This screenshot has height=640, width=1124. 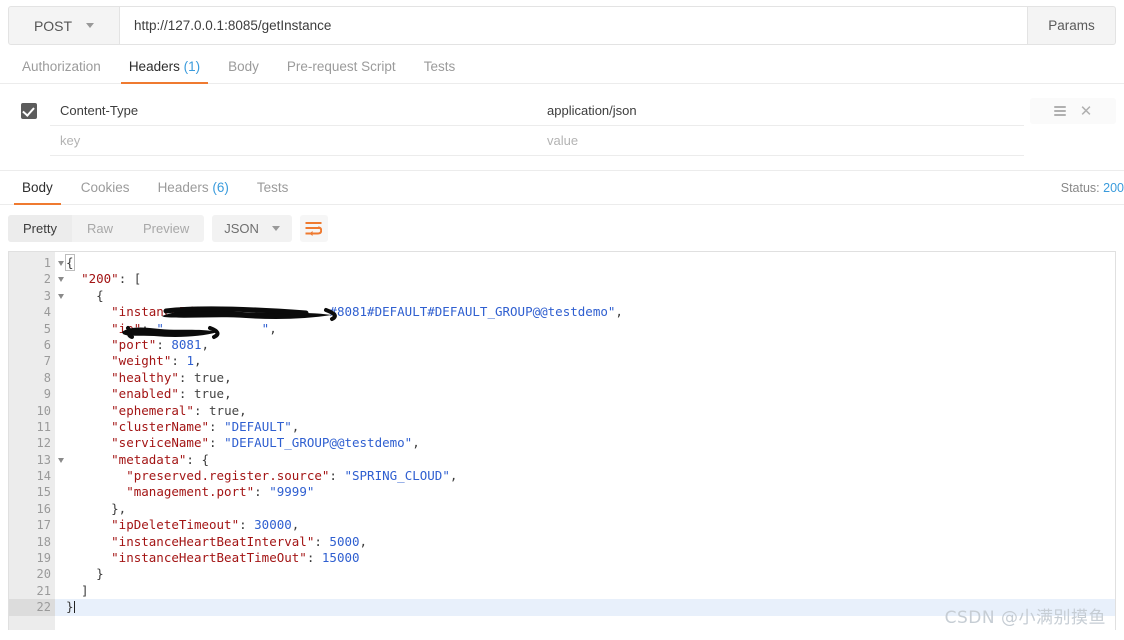 I want to click on request-tab-headers: Headers (1), so click(x=164, y=71).